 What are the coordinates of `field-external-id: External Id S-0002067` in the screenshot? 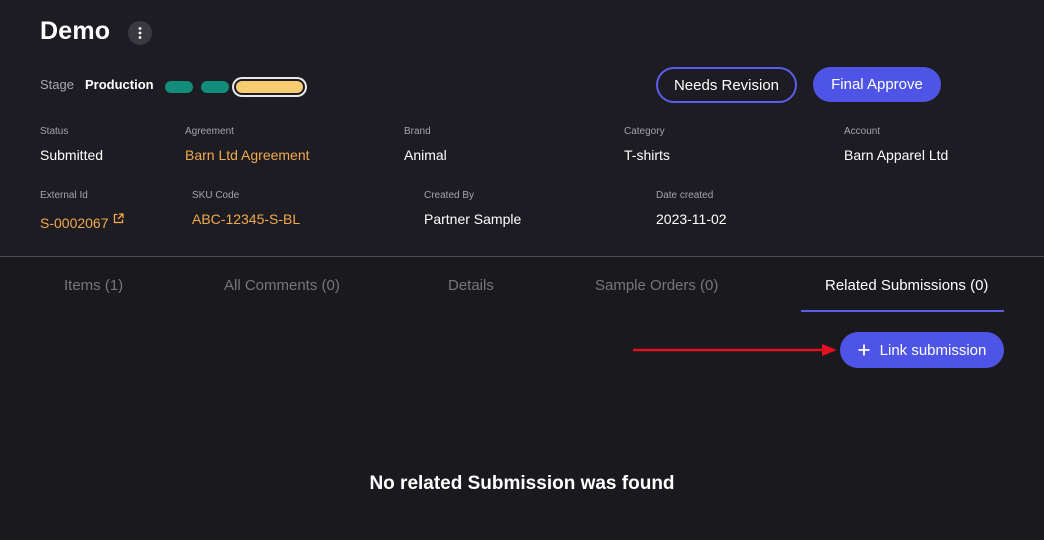 It's located at (82, 211).